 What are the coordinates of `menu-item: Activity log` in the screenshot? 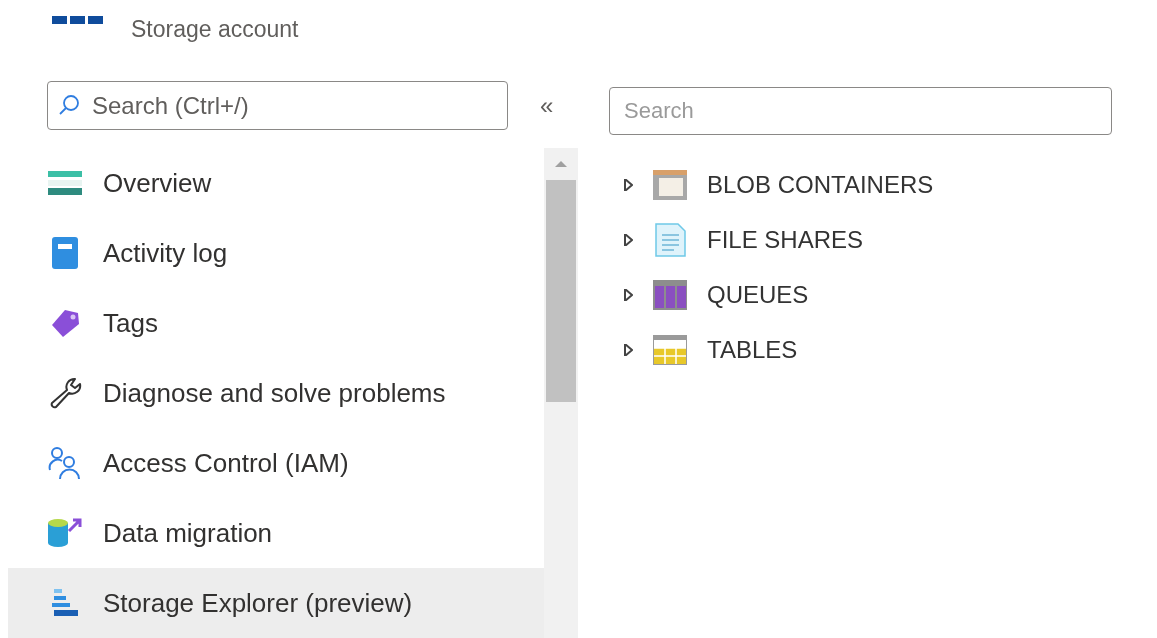 It's located at (276, 253).